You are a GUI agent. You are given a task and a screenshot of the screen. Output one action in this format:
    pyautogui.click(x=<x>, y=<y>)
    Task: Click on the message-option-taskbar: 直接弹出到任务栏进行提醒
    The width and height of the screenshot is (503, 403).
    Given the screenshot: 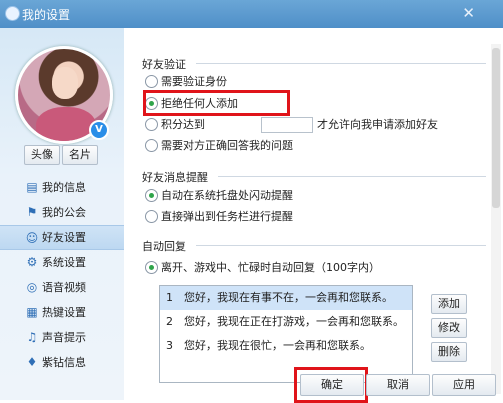 What is the action you would take?
    pyautogui.click(x=219, y=217)
    